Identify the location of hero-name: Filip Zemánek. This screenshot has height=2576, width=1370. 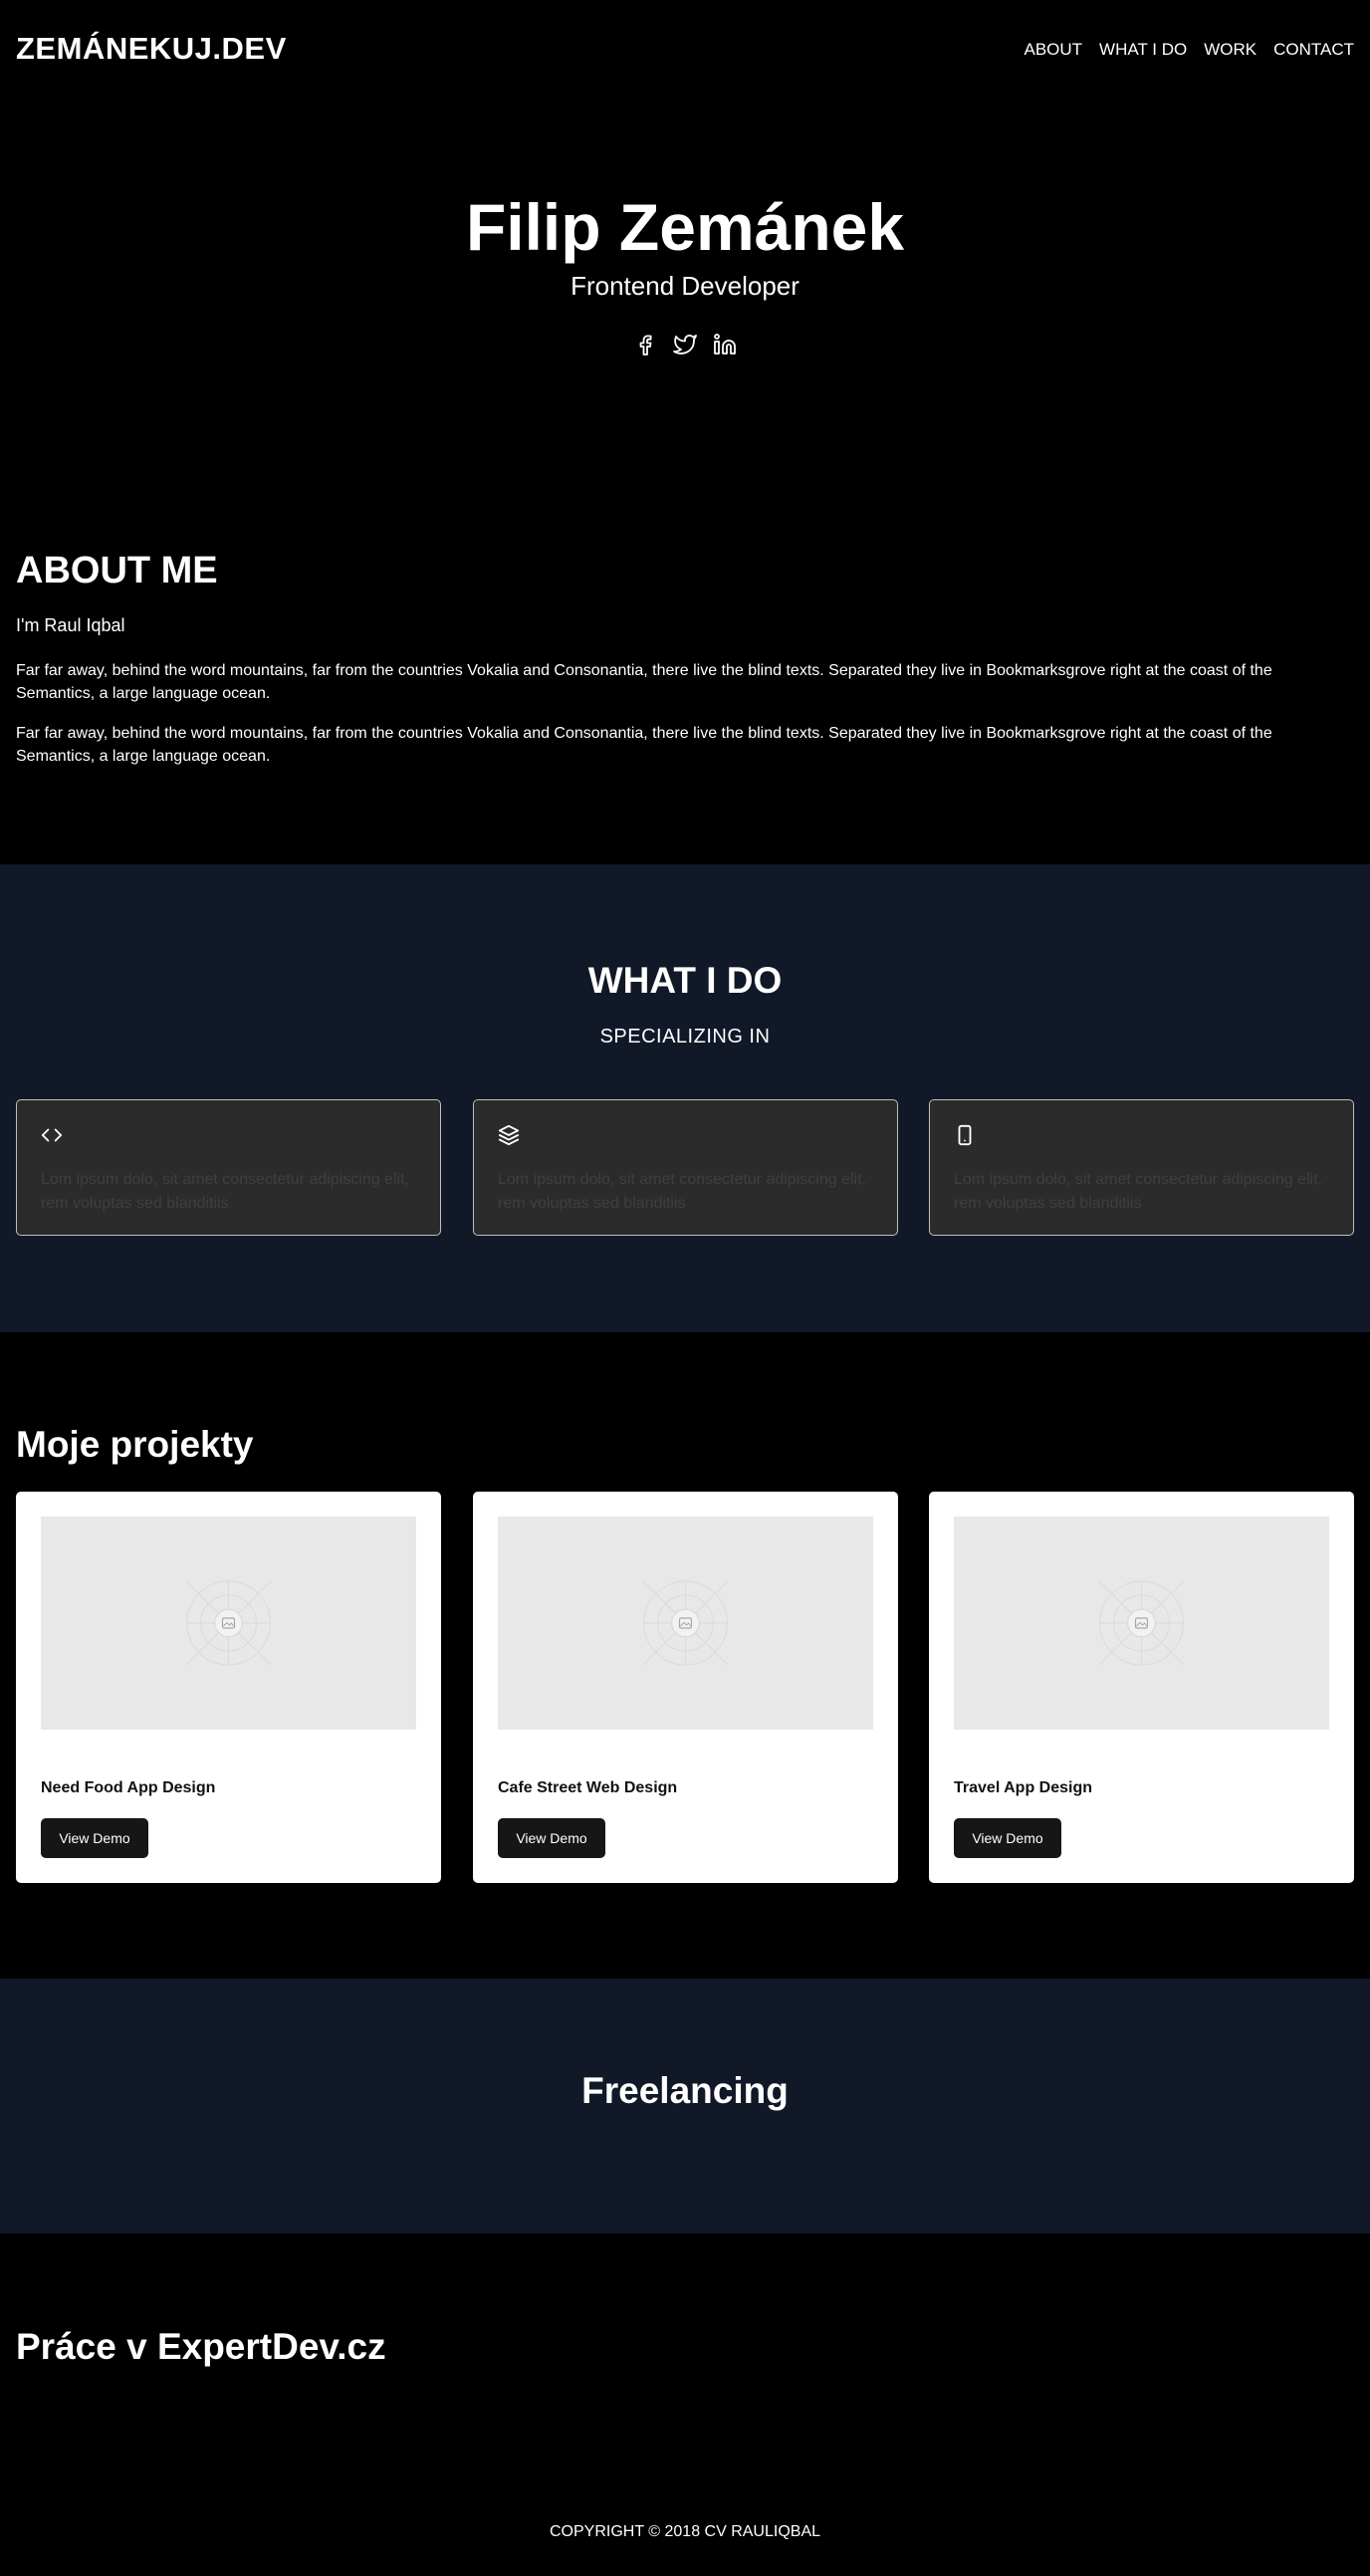
(685, 227).